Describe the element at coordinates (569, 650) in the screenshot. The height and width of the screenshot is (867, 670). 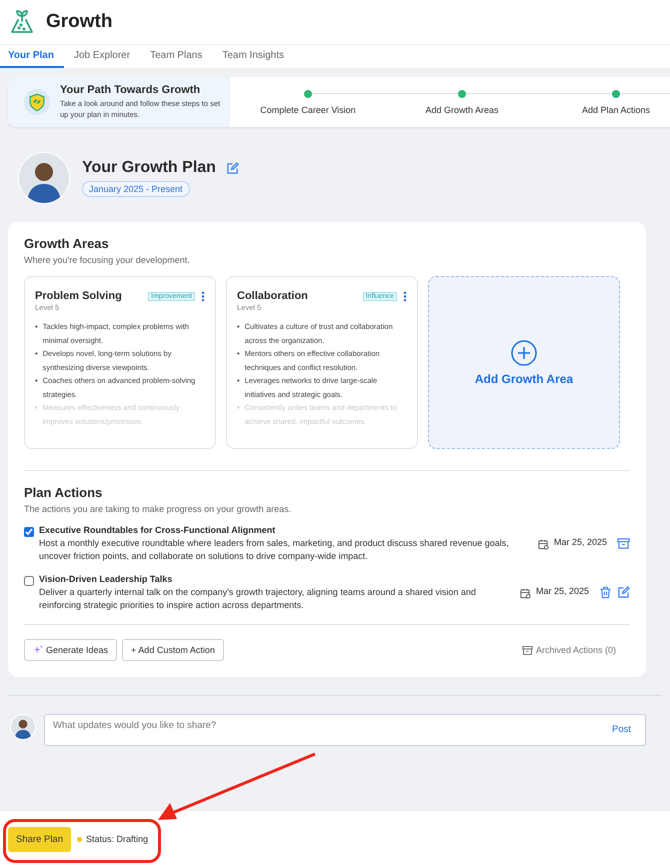
I see `archived-actions-link: Archived Actions (0)` at that location.